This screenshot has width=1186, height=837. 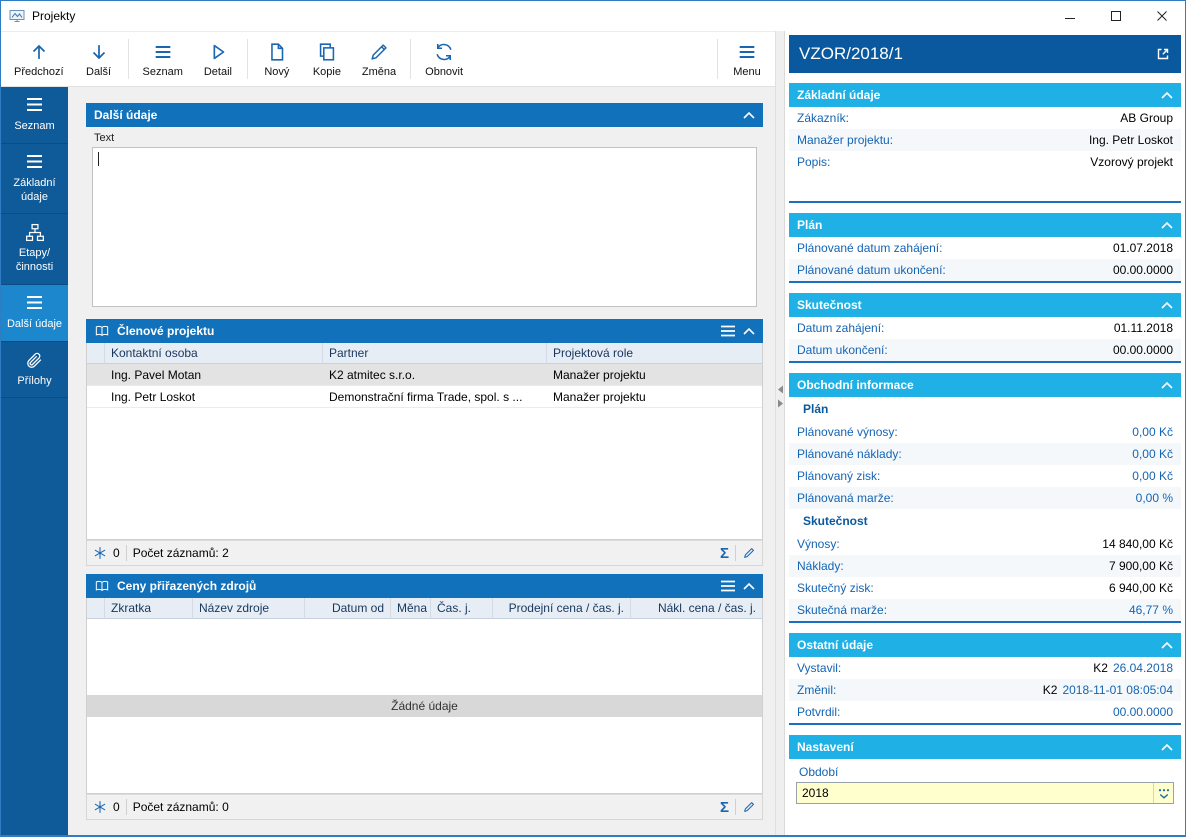 I want to click on refresh-button: Obnovit, so click(x=444, y=59).